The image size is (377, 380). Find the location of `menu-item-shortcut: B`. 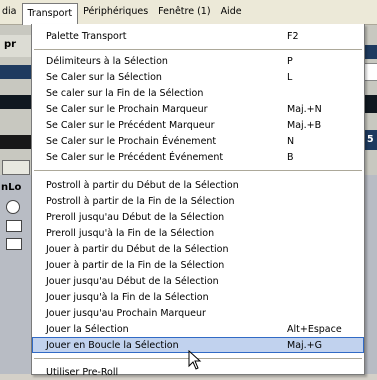

menu-item-shortcut: B is located at coordinates (290, 157).